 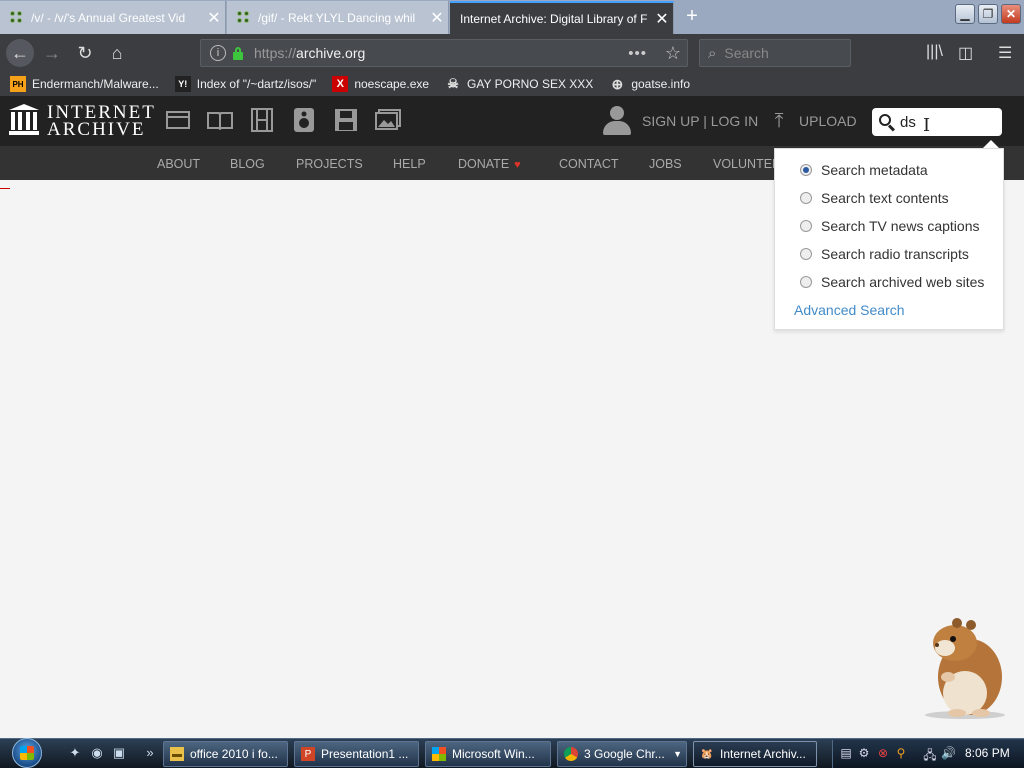 What do you see at coordinates (329, 164) in the screenshot?
I see `nav-projects: PROJECTS` at bounding box center [329, 164].